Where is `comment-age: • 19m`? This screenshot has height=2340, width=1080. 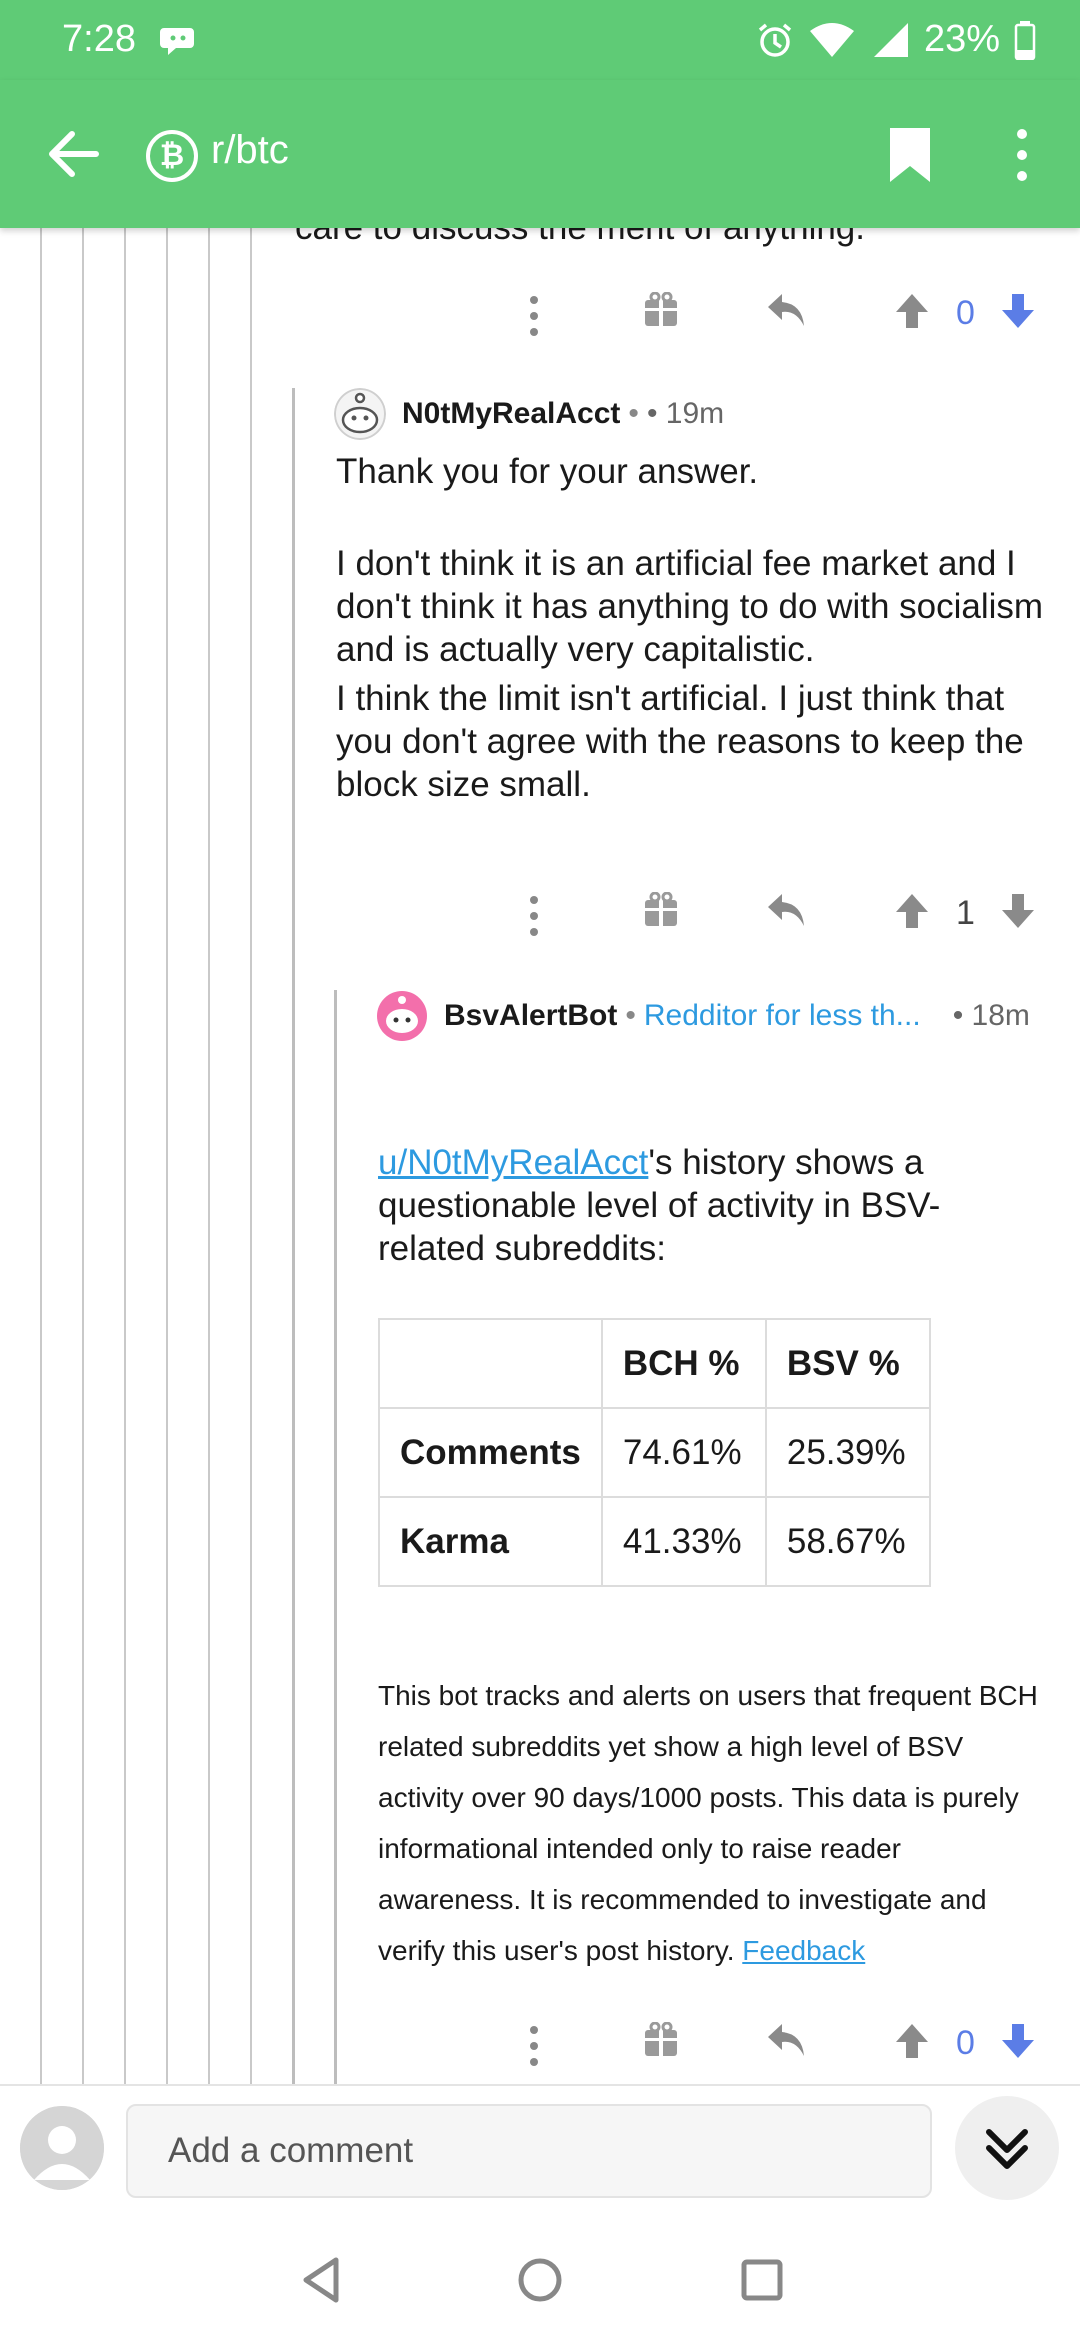
comment-age: • 19m is located at coordinates (685, 413).